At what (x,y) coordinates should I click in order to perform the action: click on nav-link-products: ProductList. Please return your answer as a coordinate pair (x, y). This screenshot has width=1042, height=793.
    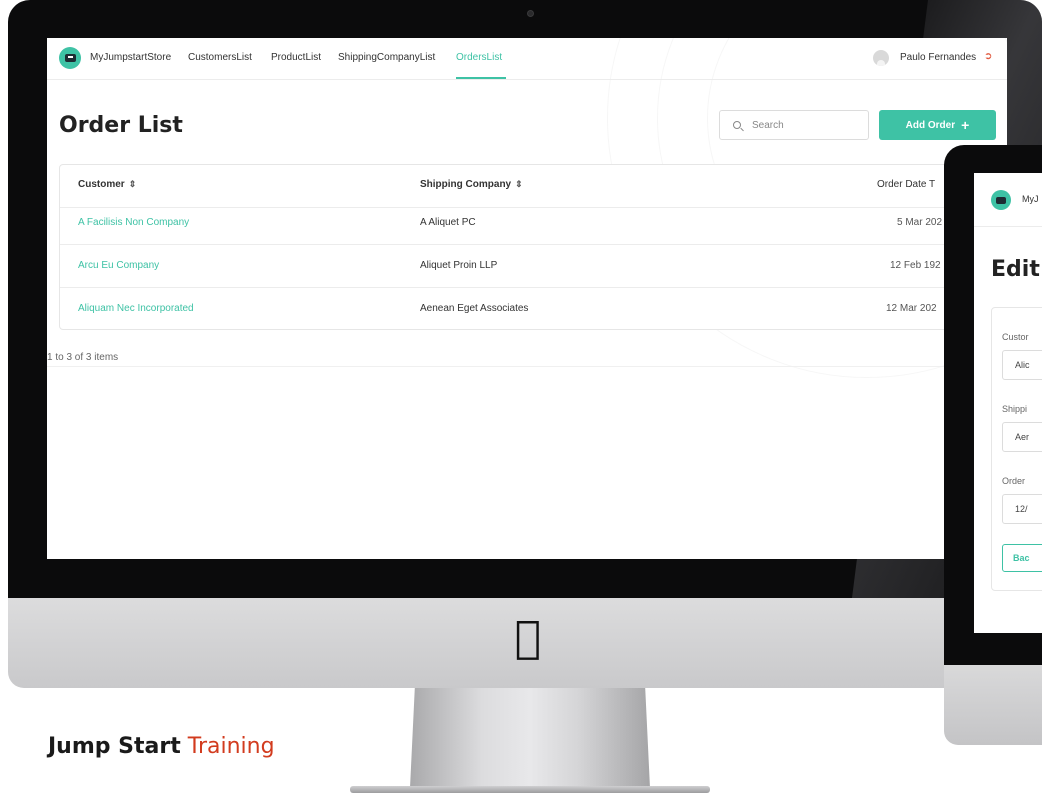
    Looking at the image, I should click on (296, 57).